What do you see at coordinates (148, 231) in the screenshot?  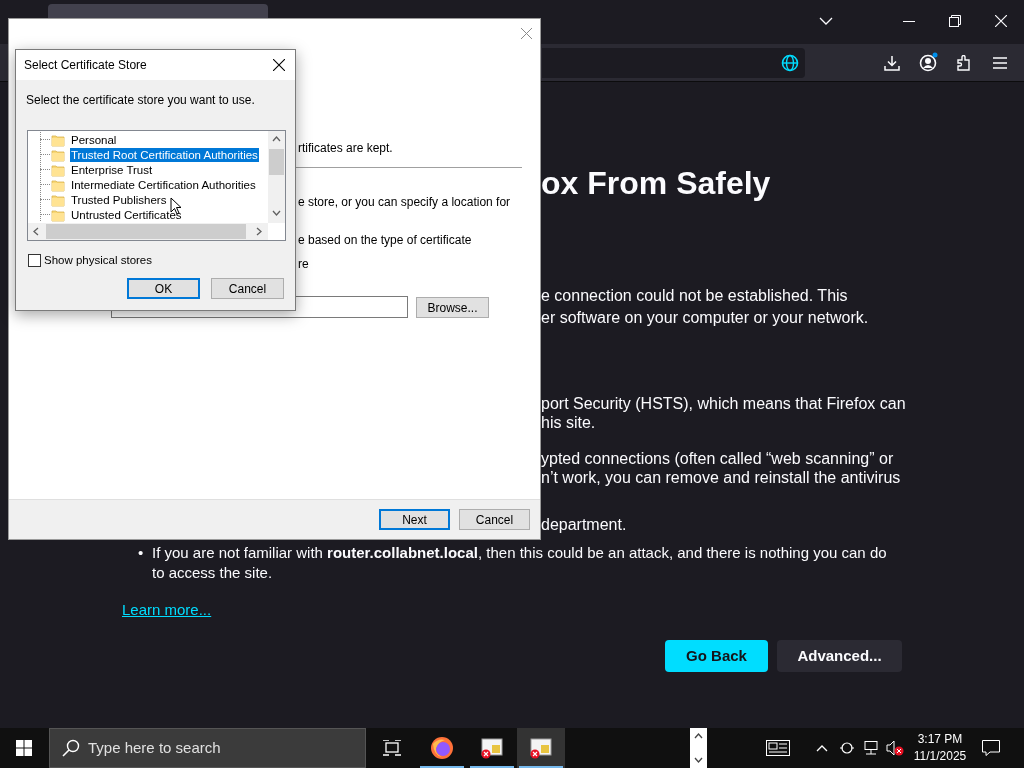 I see `horizontal-scrollbar` at bounding box center [148, 231].